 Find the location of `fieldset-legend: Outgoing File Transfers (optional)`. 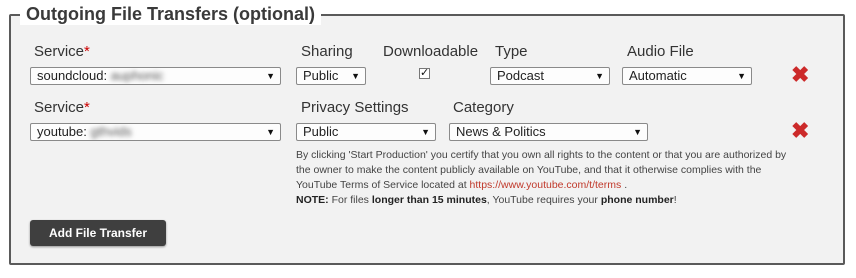

fieldset-legend: Outgoing File Transfers (optional) is located at coordinates (171, 14).